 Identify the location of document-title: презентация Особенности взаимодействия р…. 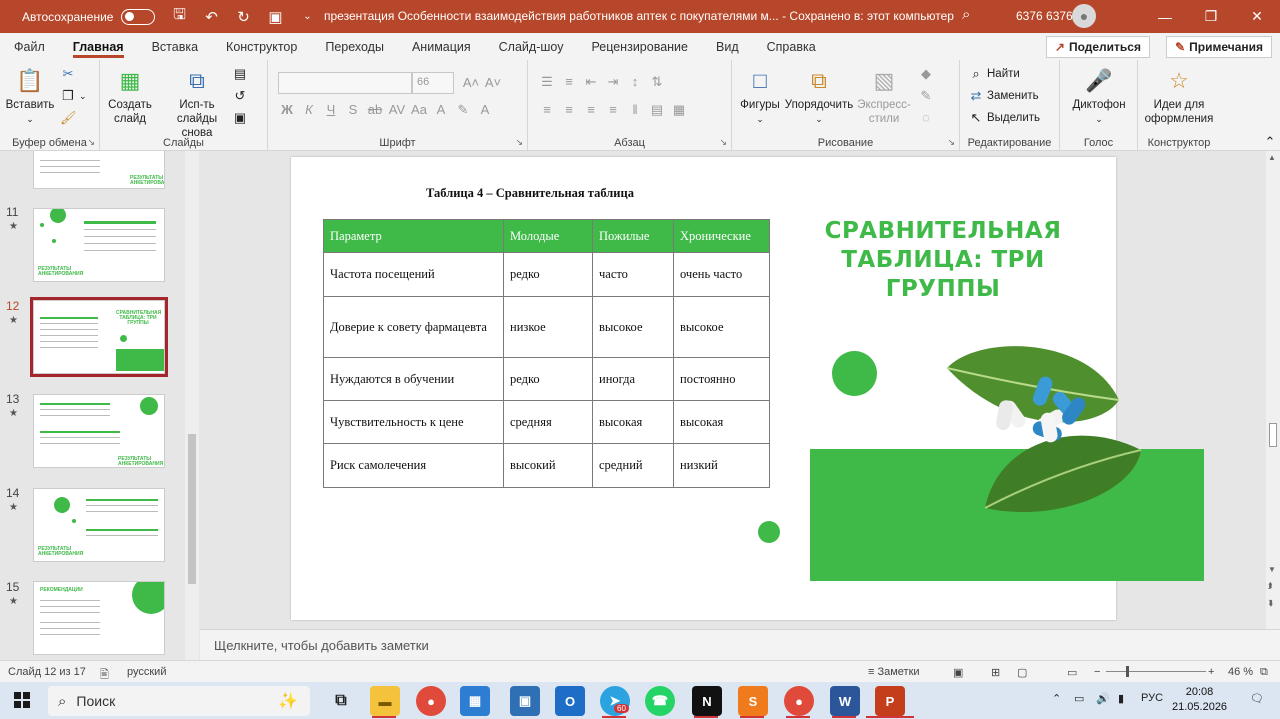
(639, 16).